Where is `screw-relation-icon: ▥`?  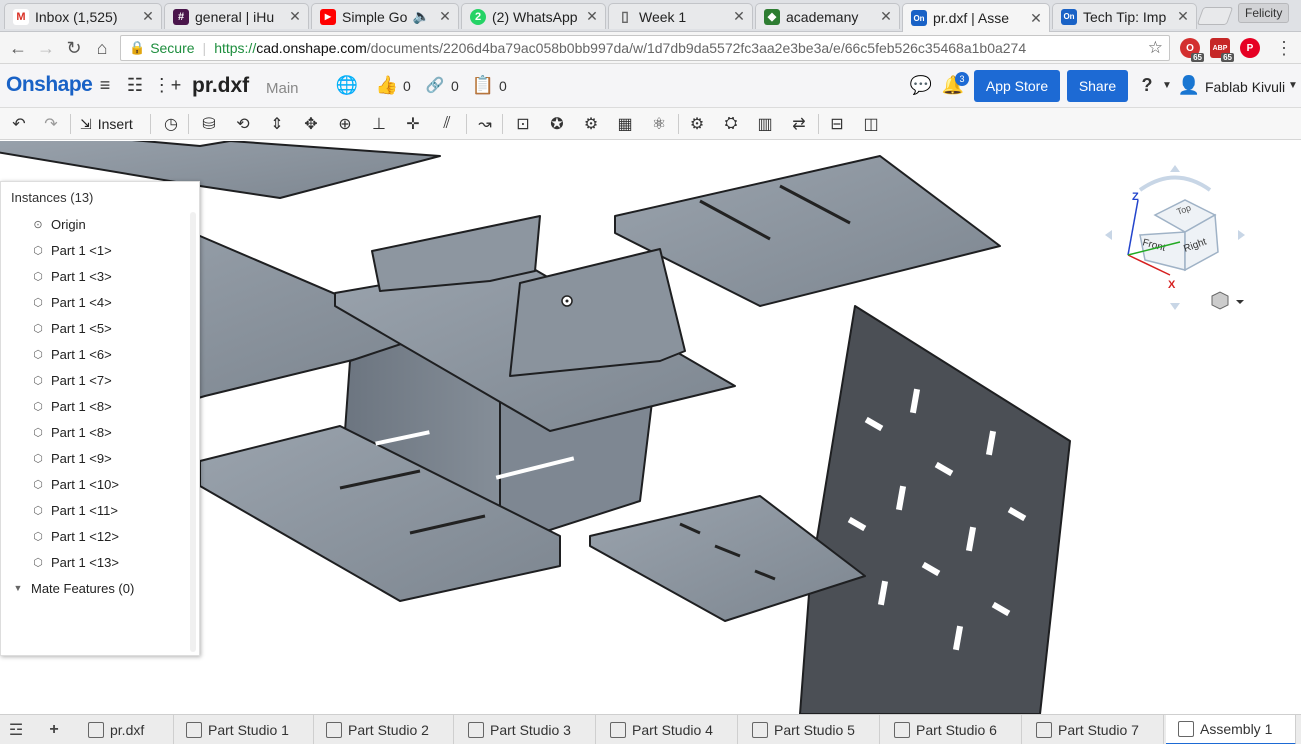 screw-relation-icon: ▥ is located at coordinates (765, 124).